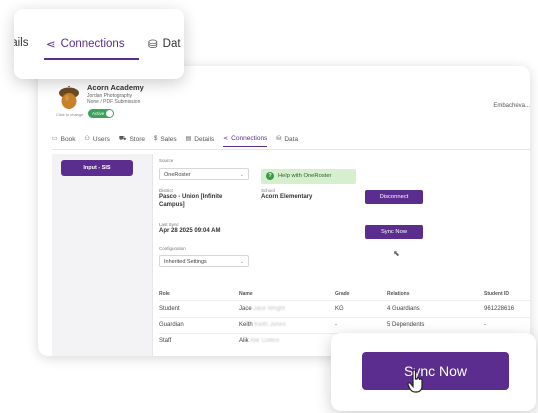 The width and height of the screenshot is (538, 413). I want to click on school-label: School, so click(268, 190).